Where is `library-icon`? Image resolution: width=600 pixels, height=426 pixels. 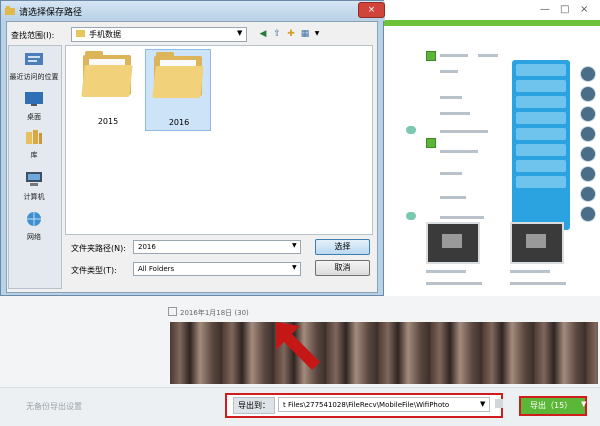 library-icon is located at coordinates (34, 137).